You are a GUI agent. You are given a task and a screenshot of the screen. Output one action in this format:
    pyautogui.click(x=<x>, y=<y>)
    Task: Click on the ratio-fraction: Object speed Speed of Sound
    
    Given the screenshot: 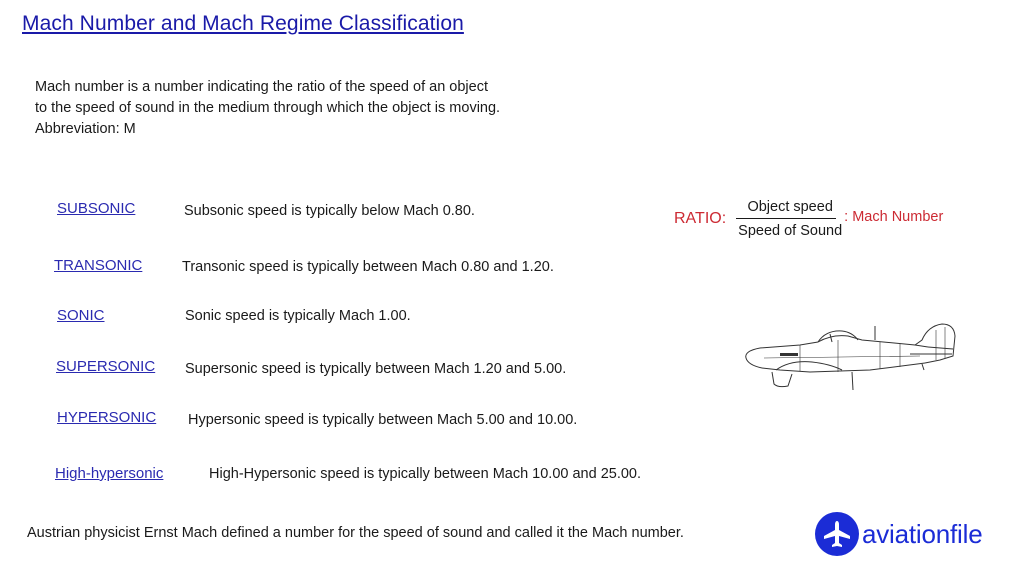 What is the action you would take?
    pyautogui.click(x=789, y=219)
    